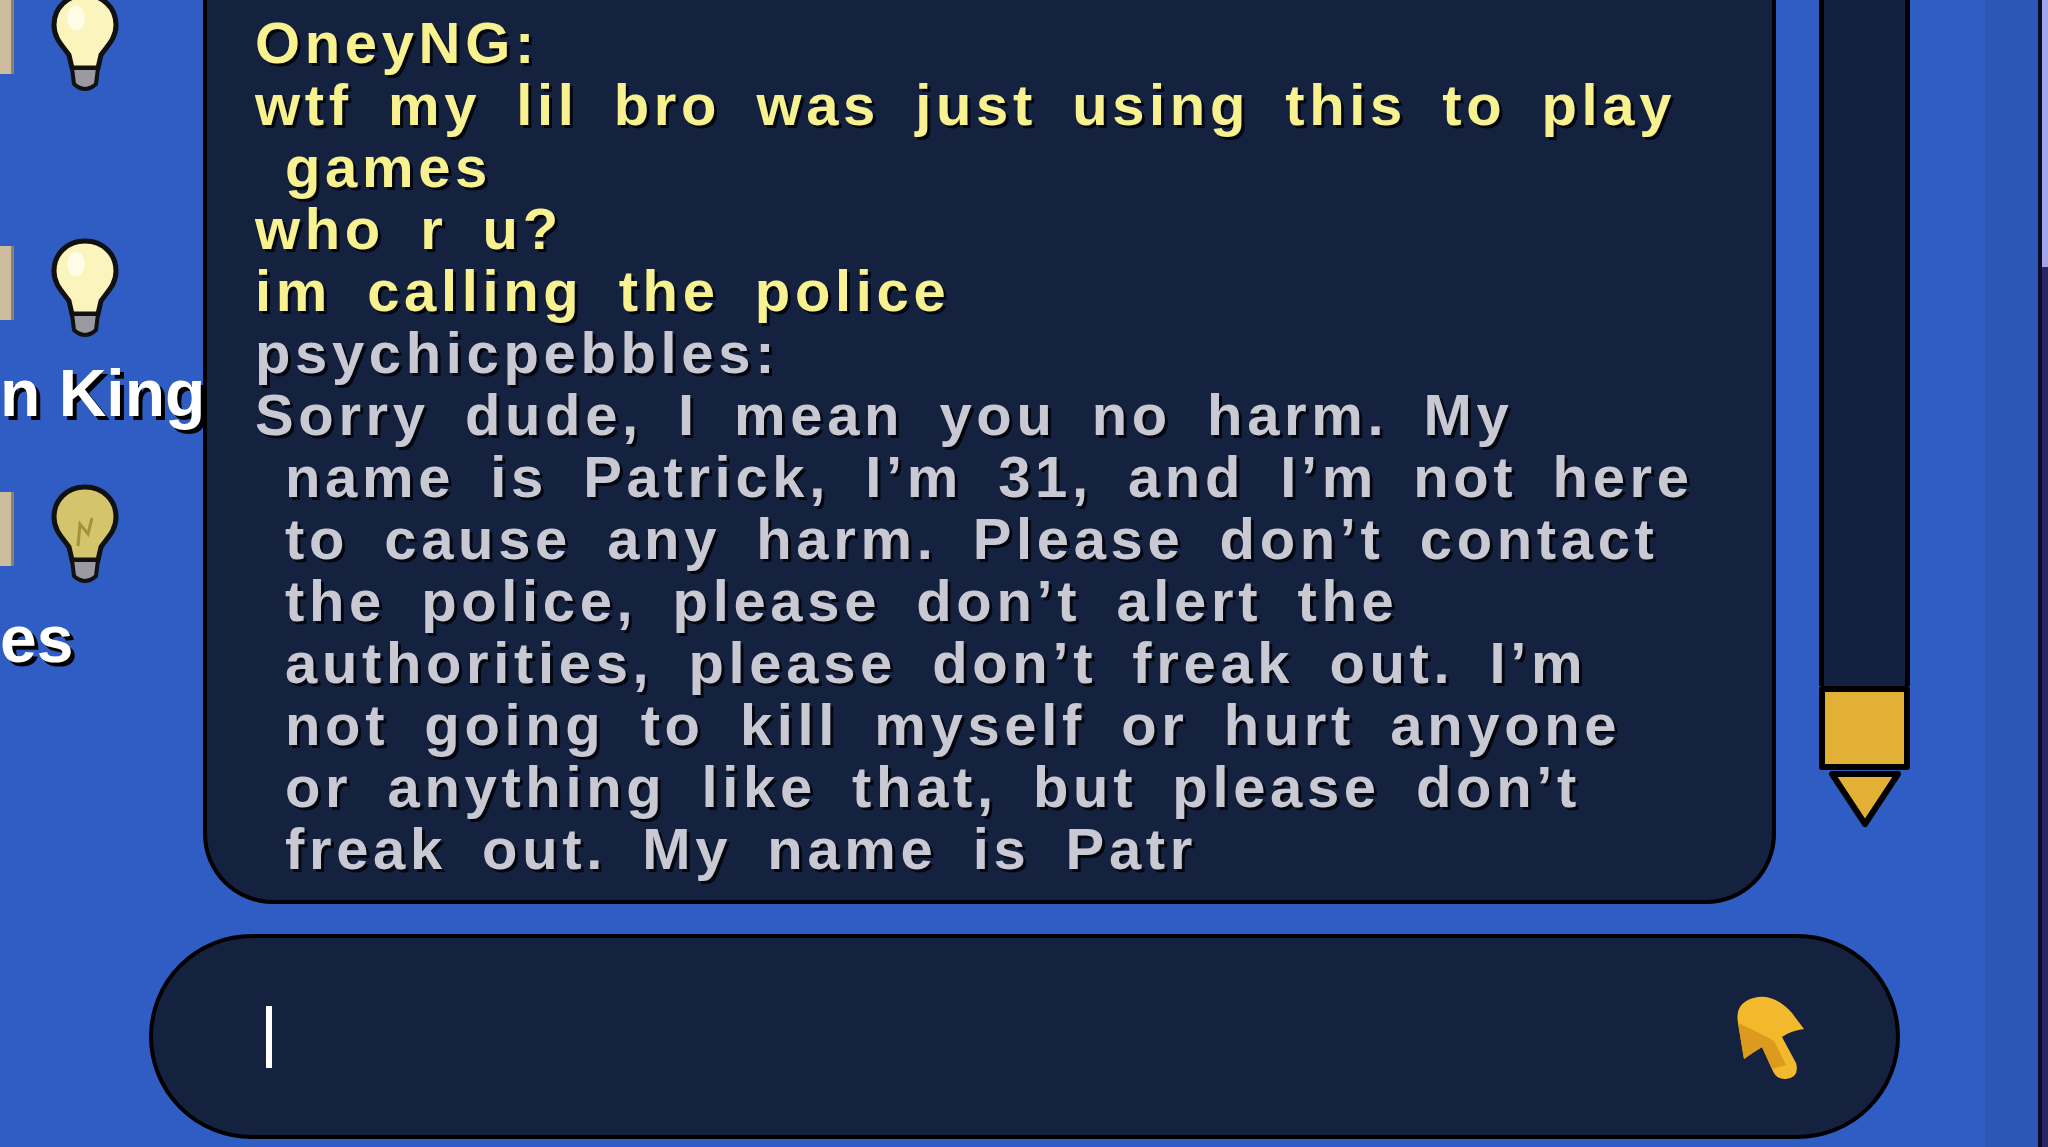  I want to click on chat-message: who r u?, so click(409, 229).